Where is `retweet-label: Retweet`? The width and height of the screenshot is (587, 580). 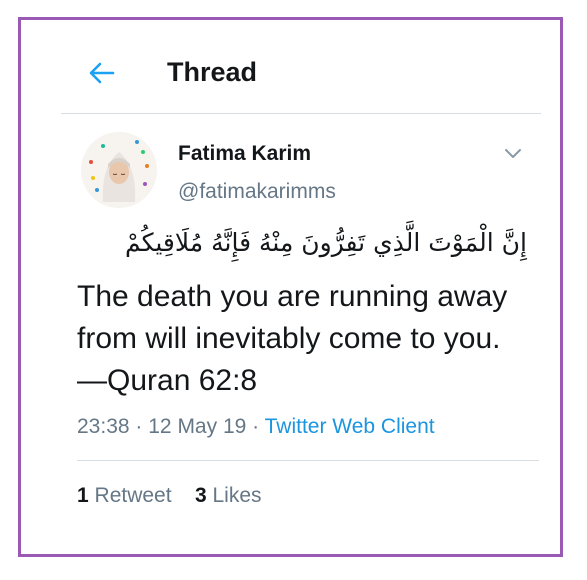 retweet-label: Retweet is located at coordinates (133, 495).